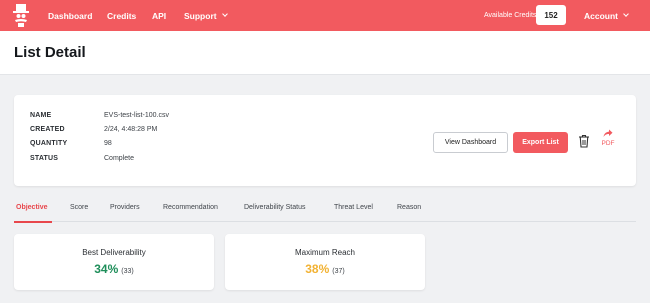 The height and width of the screenshot is (303, 650). I want to click on metric-card-best-deliverability: Best Deliverability 34% (33), so click(114, 262).